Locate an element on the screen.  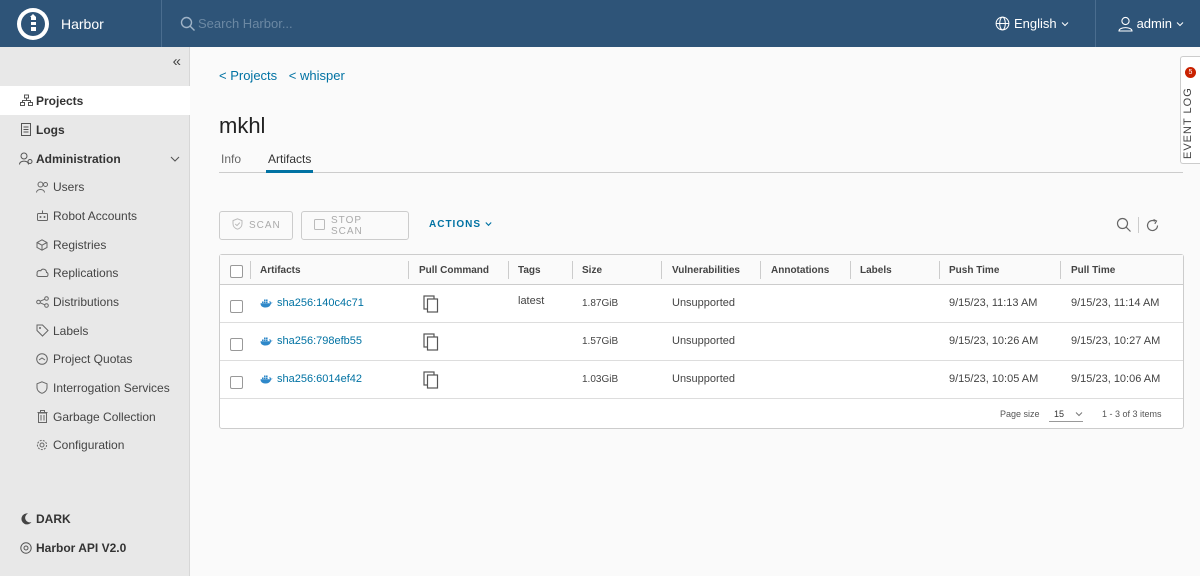
sidebar-item-configuration: Configuration is located at coordinates (95, 444).